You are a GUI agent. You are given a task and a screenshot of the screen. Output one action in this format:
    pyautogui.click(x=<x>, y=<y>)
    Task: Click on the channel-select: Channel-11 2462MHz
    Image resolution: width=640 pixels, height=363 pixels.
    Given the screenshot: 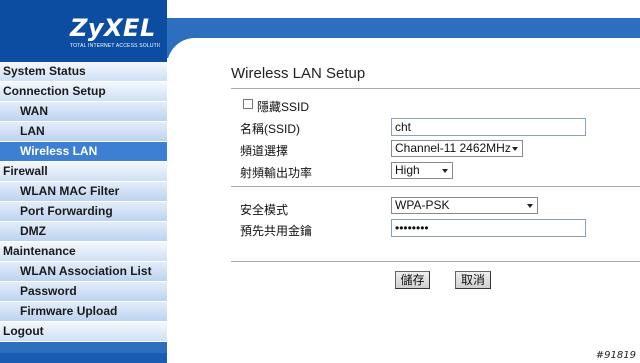 What is the action you would take?
    pyautogui.click(x=457, y=148)
    